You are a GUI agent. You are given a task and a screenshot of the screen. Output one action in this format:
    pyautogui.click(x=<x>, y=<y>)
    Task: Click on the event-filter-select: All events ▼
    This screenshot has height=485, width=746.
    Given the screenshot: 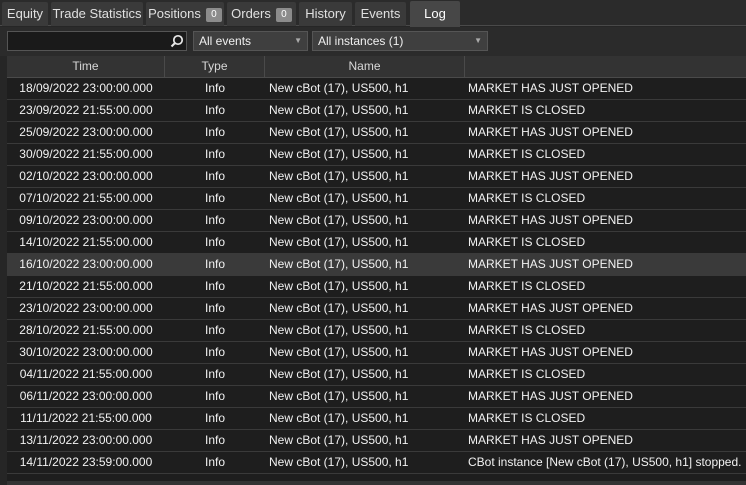 What is the action you would take?
    pyautogui.click(x=250, y=41)
    